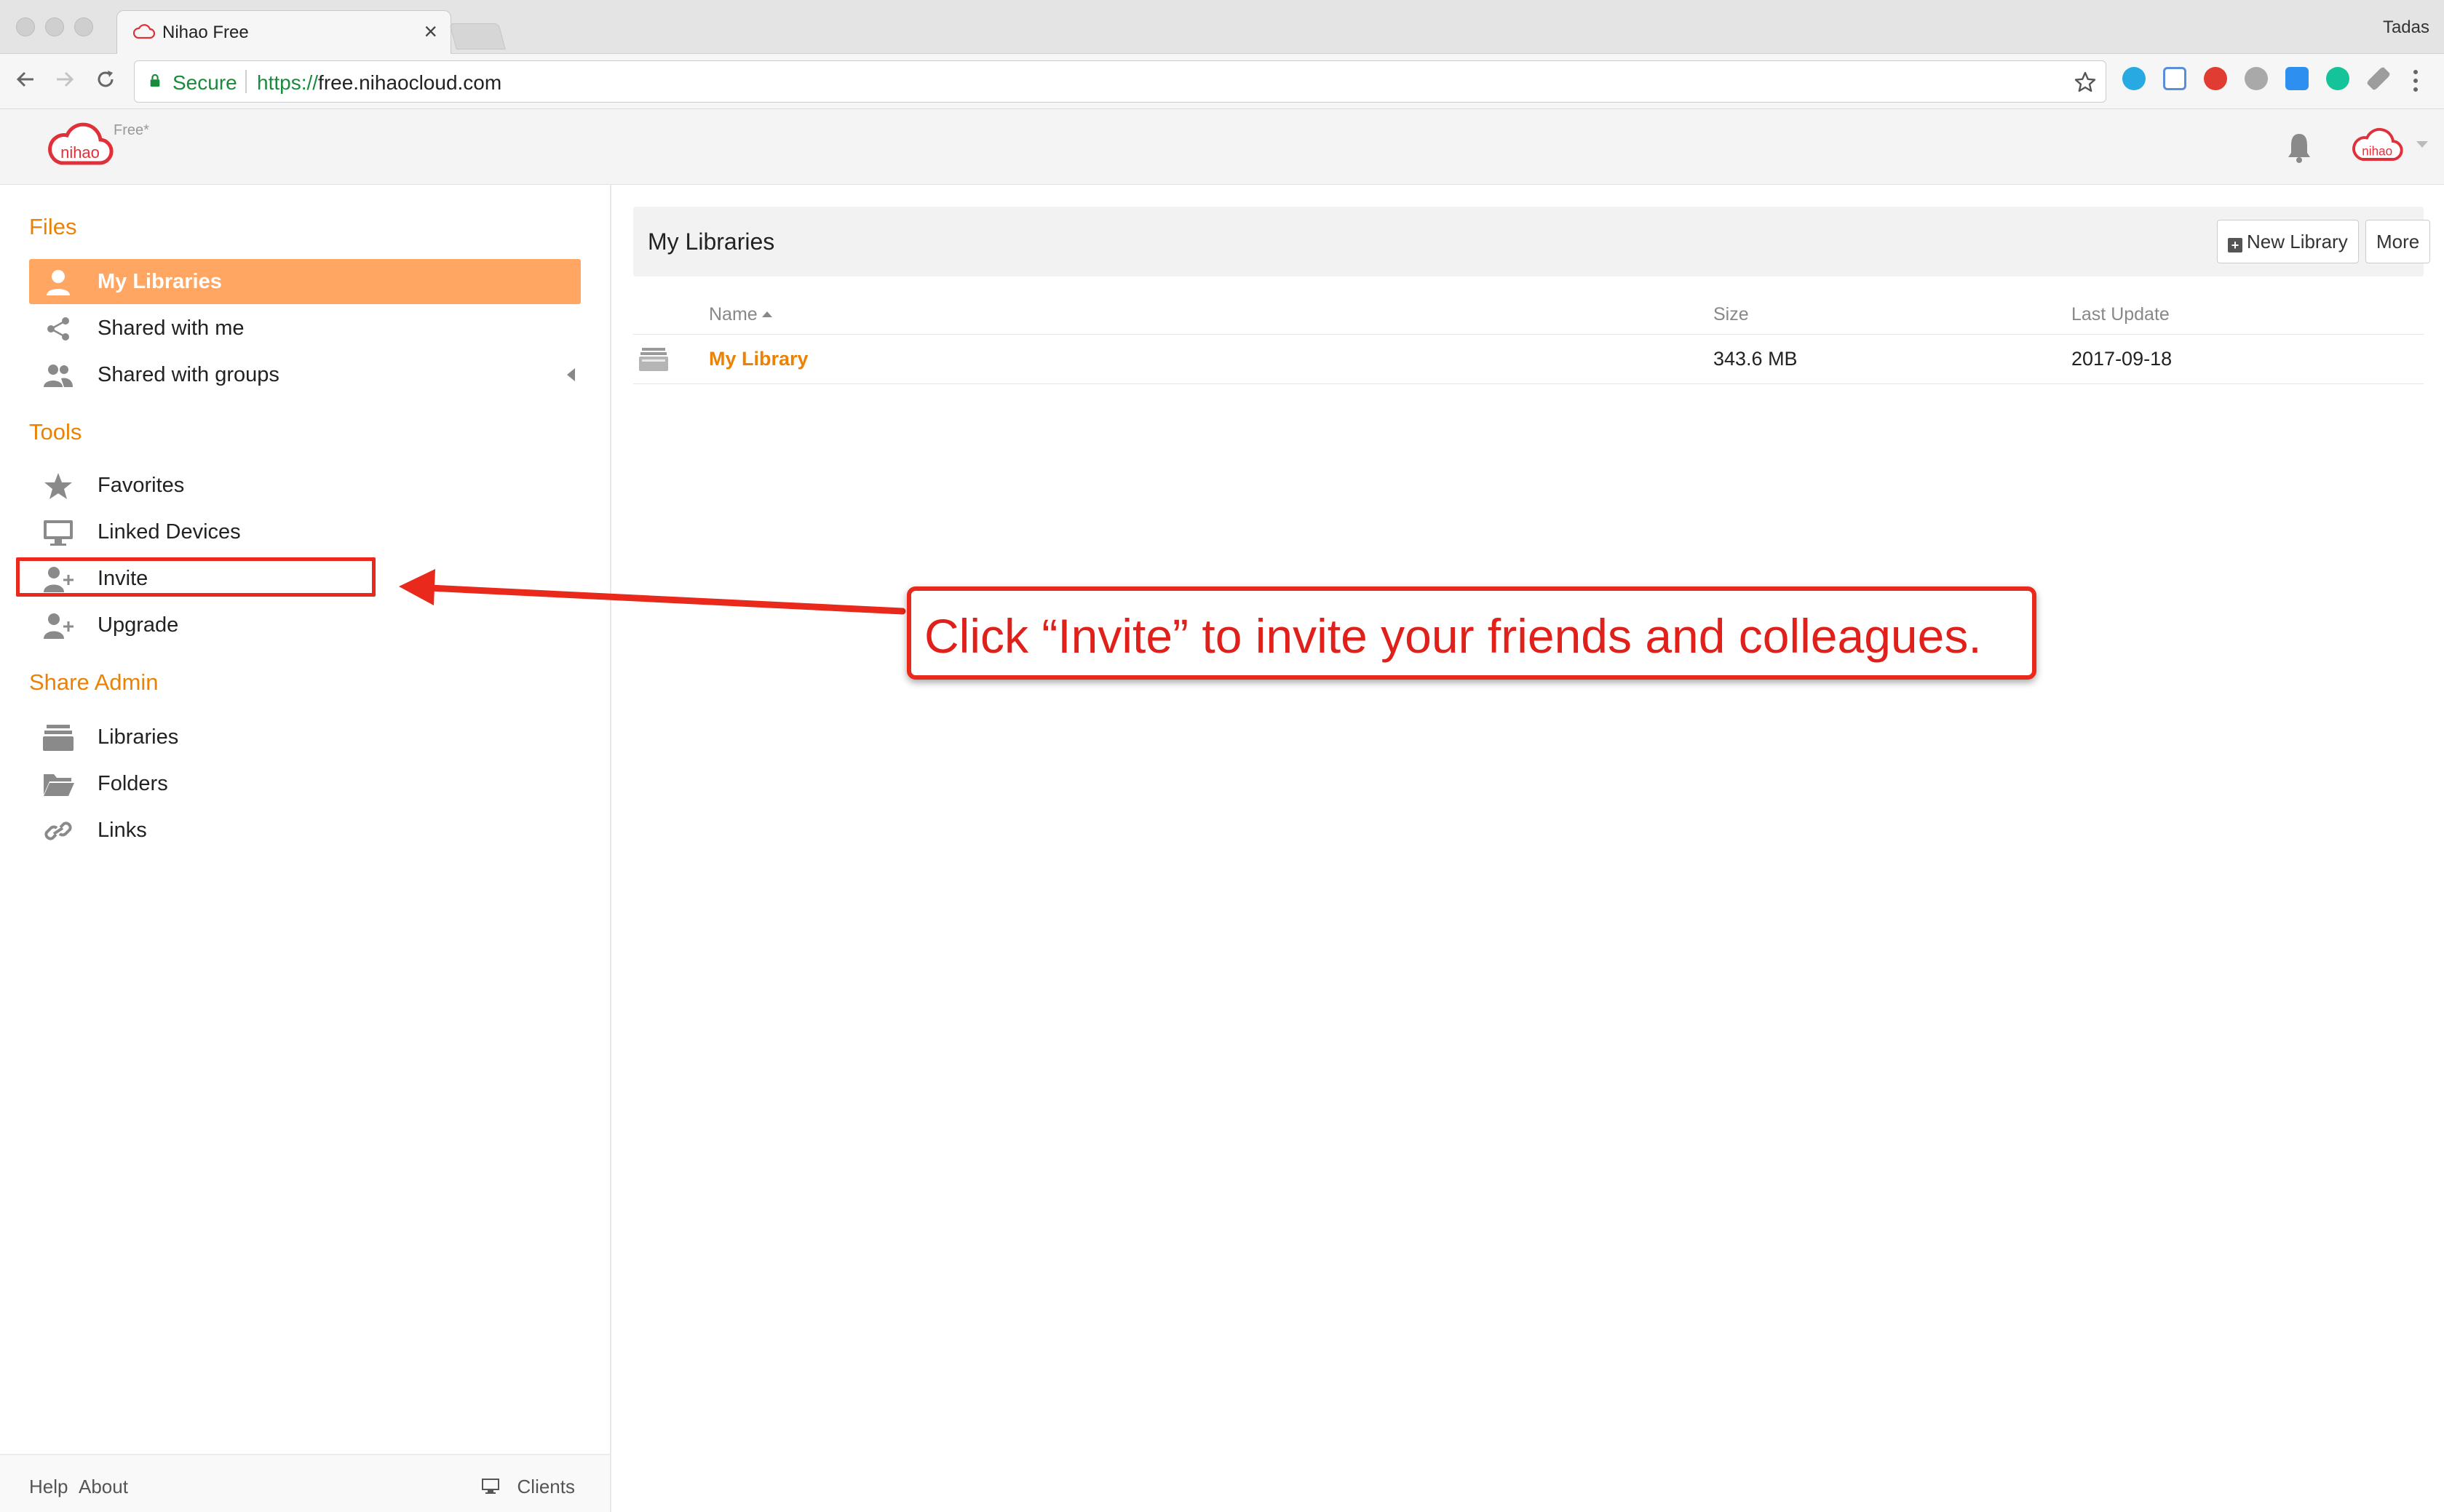 The width and height of the screenshot is (2444, 1512). What do you see at coordinates (25, 26) in the screenshot?
I see `window-close-button` at bounding box center [25, 26].